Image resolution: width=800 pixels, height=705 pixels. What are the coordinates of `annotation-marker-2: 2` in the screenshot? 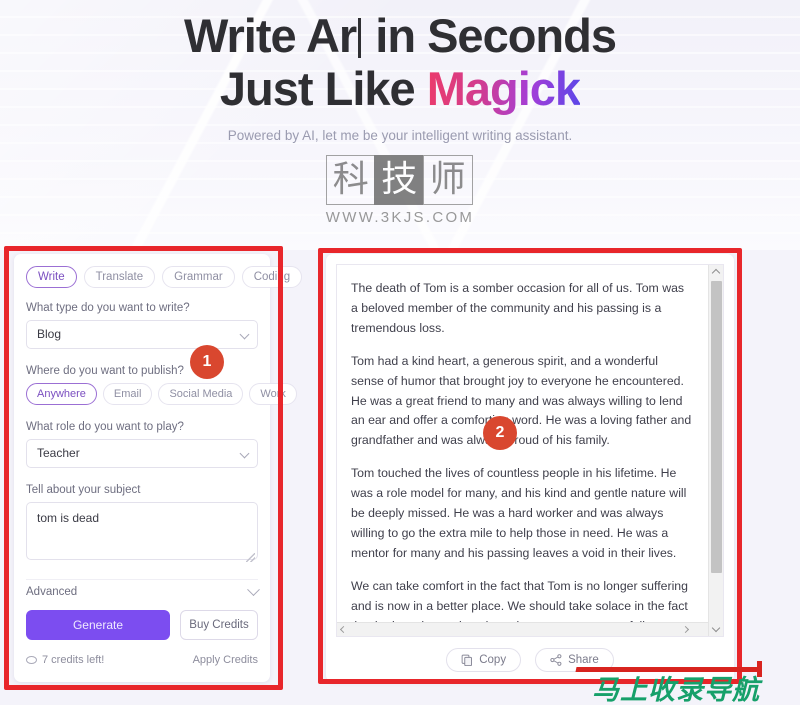 It's located at (500, 433).